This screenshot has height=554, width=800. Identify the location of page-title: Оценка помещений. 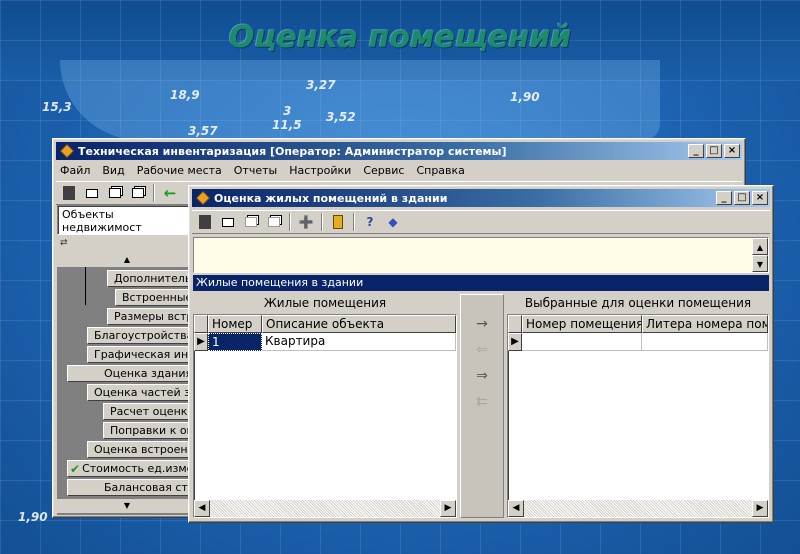
(400, 37).